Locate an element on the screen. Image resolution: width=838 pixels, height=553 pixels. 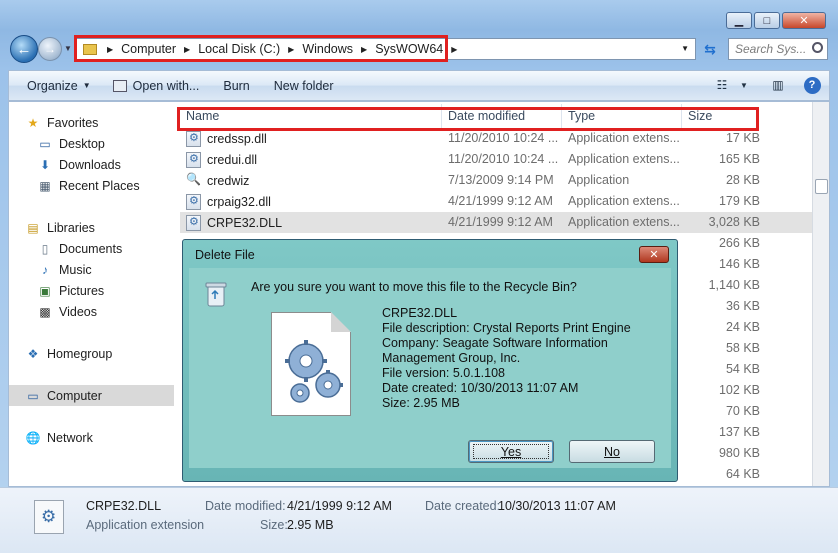
sidebar-item-label: Desktop is located at coordinates (82, 143).